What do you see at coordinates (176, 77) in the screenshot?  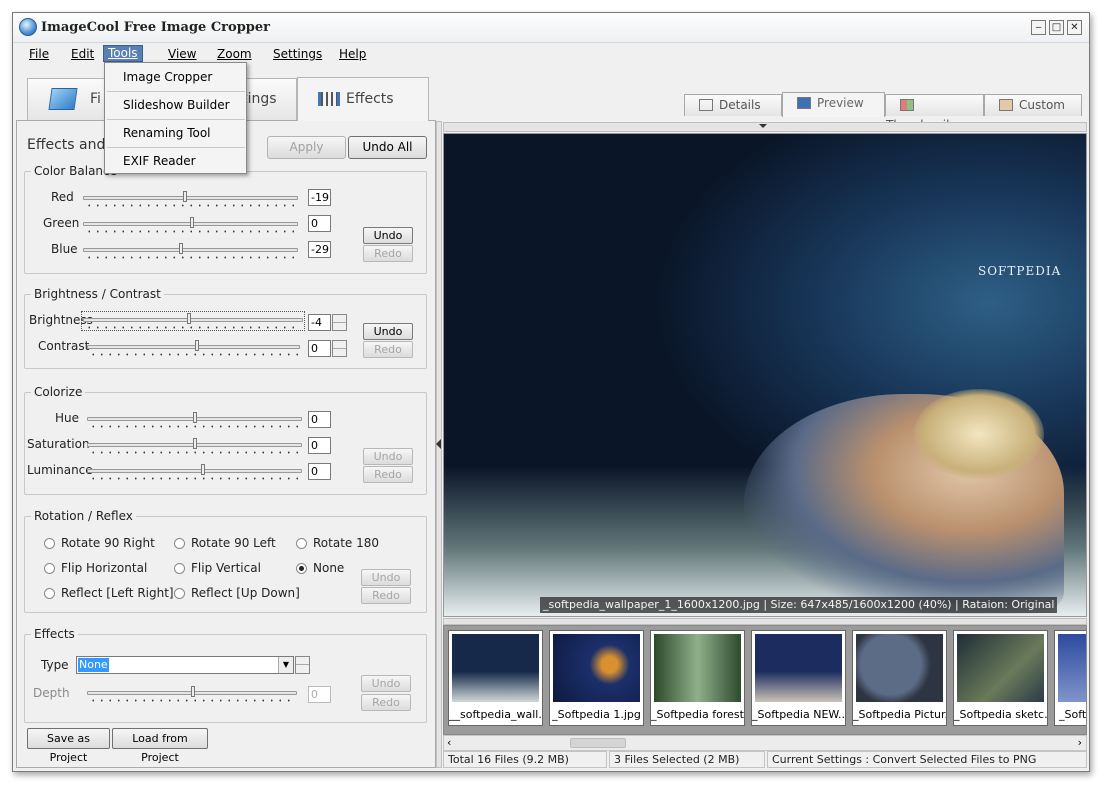 I see `menu-item-image-cropper: Image Cropper` at bounding box center [176, 77].